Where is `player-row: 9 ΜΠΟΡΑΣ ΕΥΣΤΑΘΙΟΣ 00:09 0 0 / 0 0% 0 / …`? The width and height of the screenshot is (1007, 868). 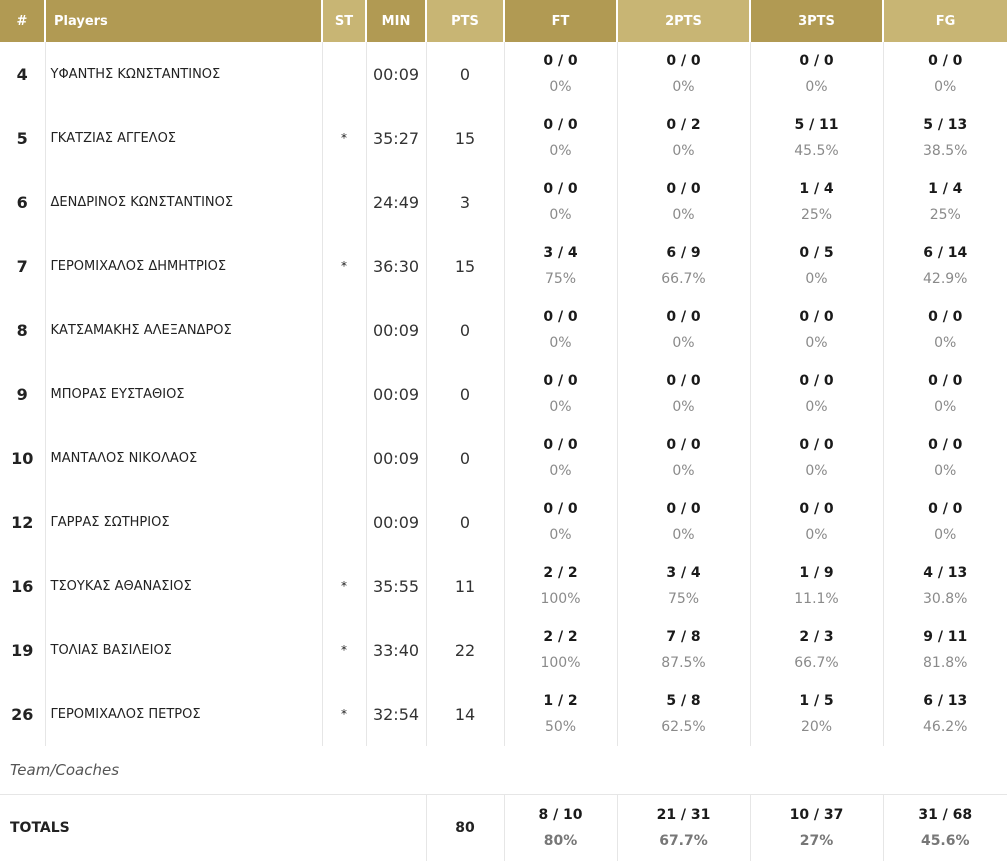 player-row: 9 ΜΠΟΡΑΣ ΕΥΣΤΑΘΙΟΣ 00:09 0 0 / 0 0% 0 / … is located at coordinates (503, 394).